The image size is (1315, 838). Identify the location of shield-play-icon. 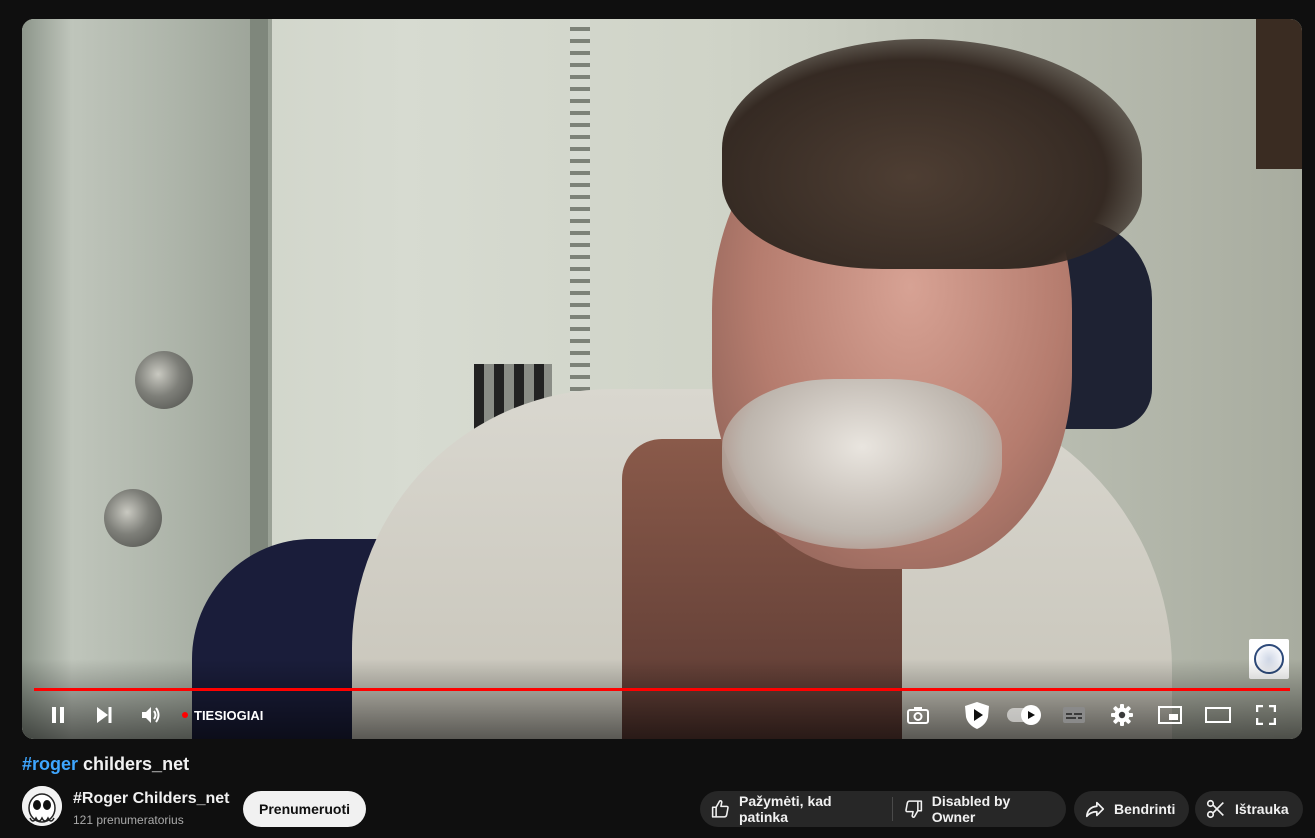
(977, 715).